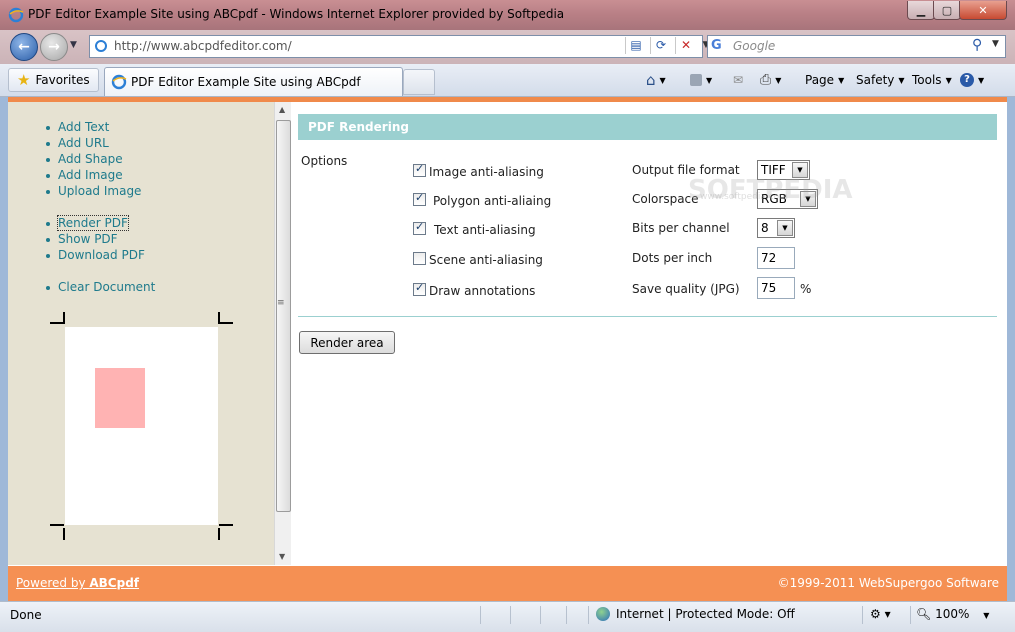  What do you see at coordinates (977, 45) in the screenshot?
I see `search-icon: ⚲` at bounding box center [977, 45].